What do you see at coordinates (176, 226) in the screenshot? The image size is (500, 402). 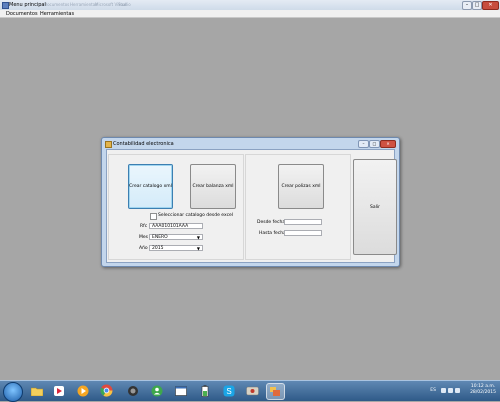 I see `rfc-input: AAA010101AAA` at bounding box center [176, 226].